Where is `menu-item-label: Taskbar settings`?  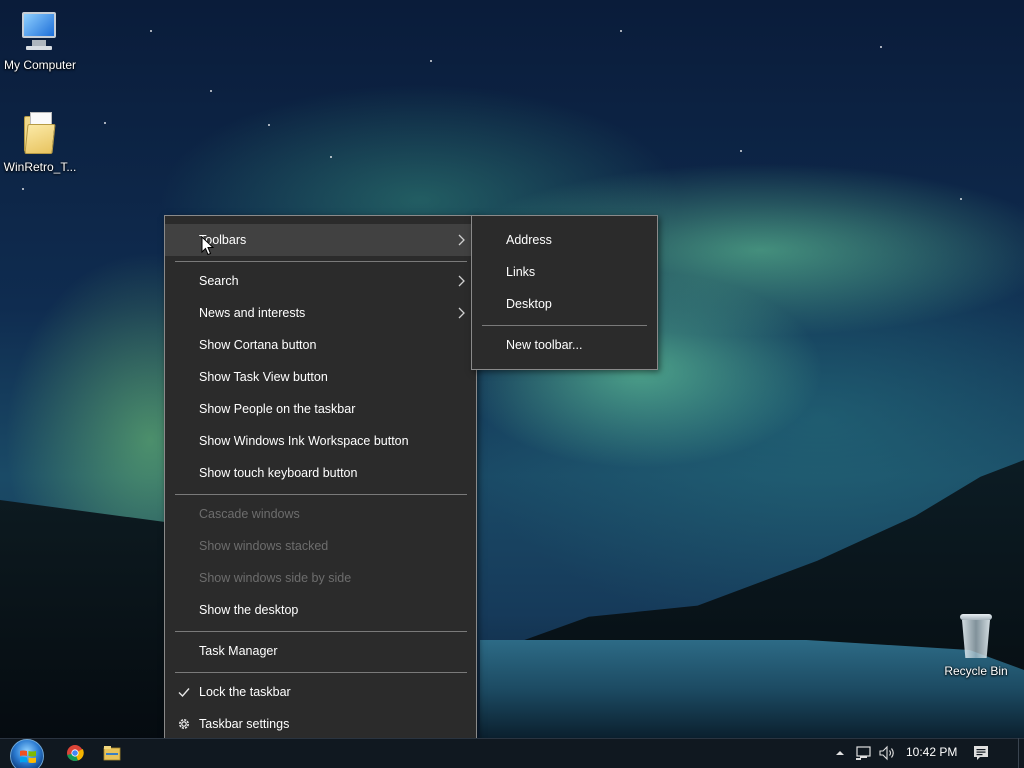 menu-item-label: Taskbar settings is located at coordinates (244, 724).